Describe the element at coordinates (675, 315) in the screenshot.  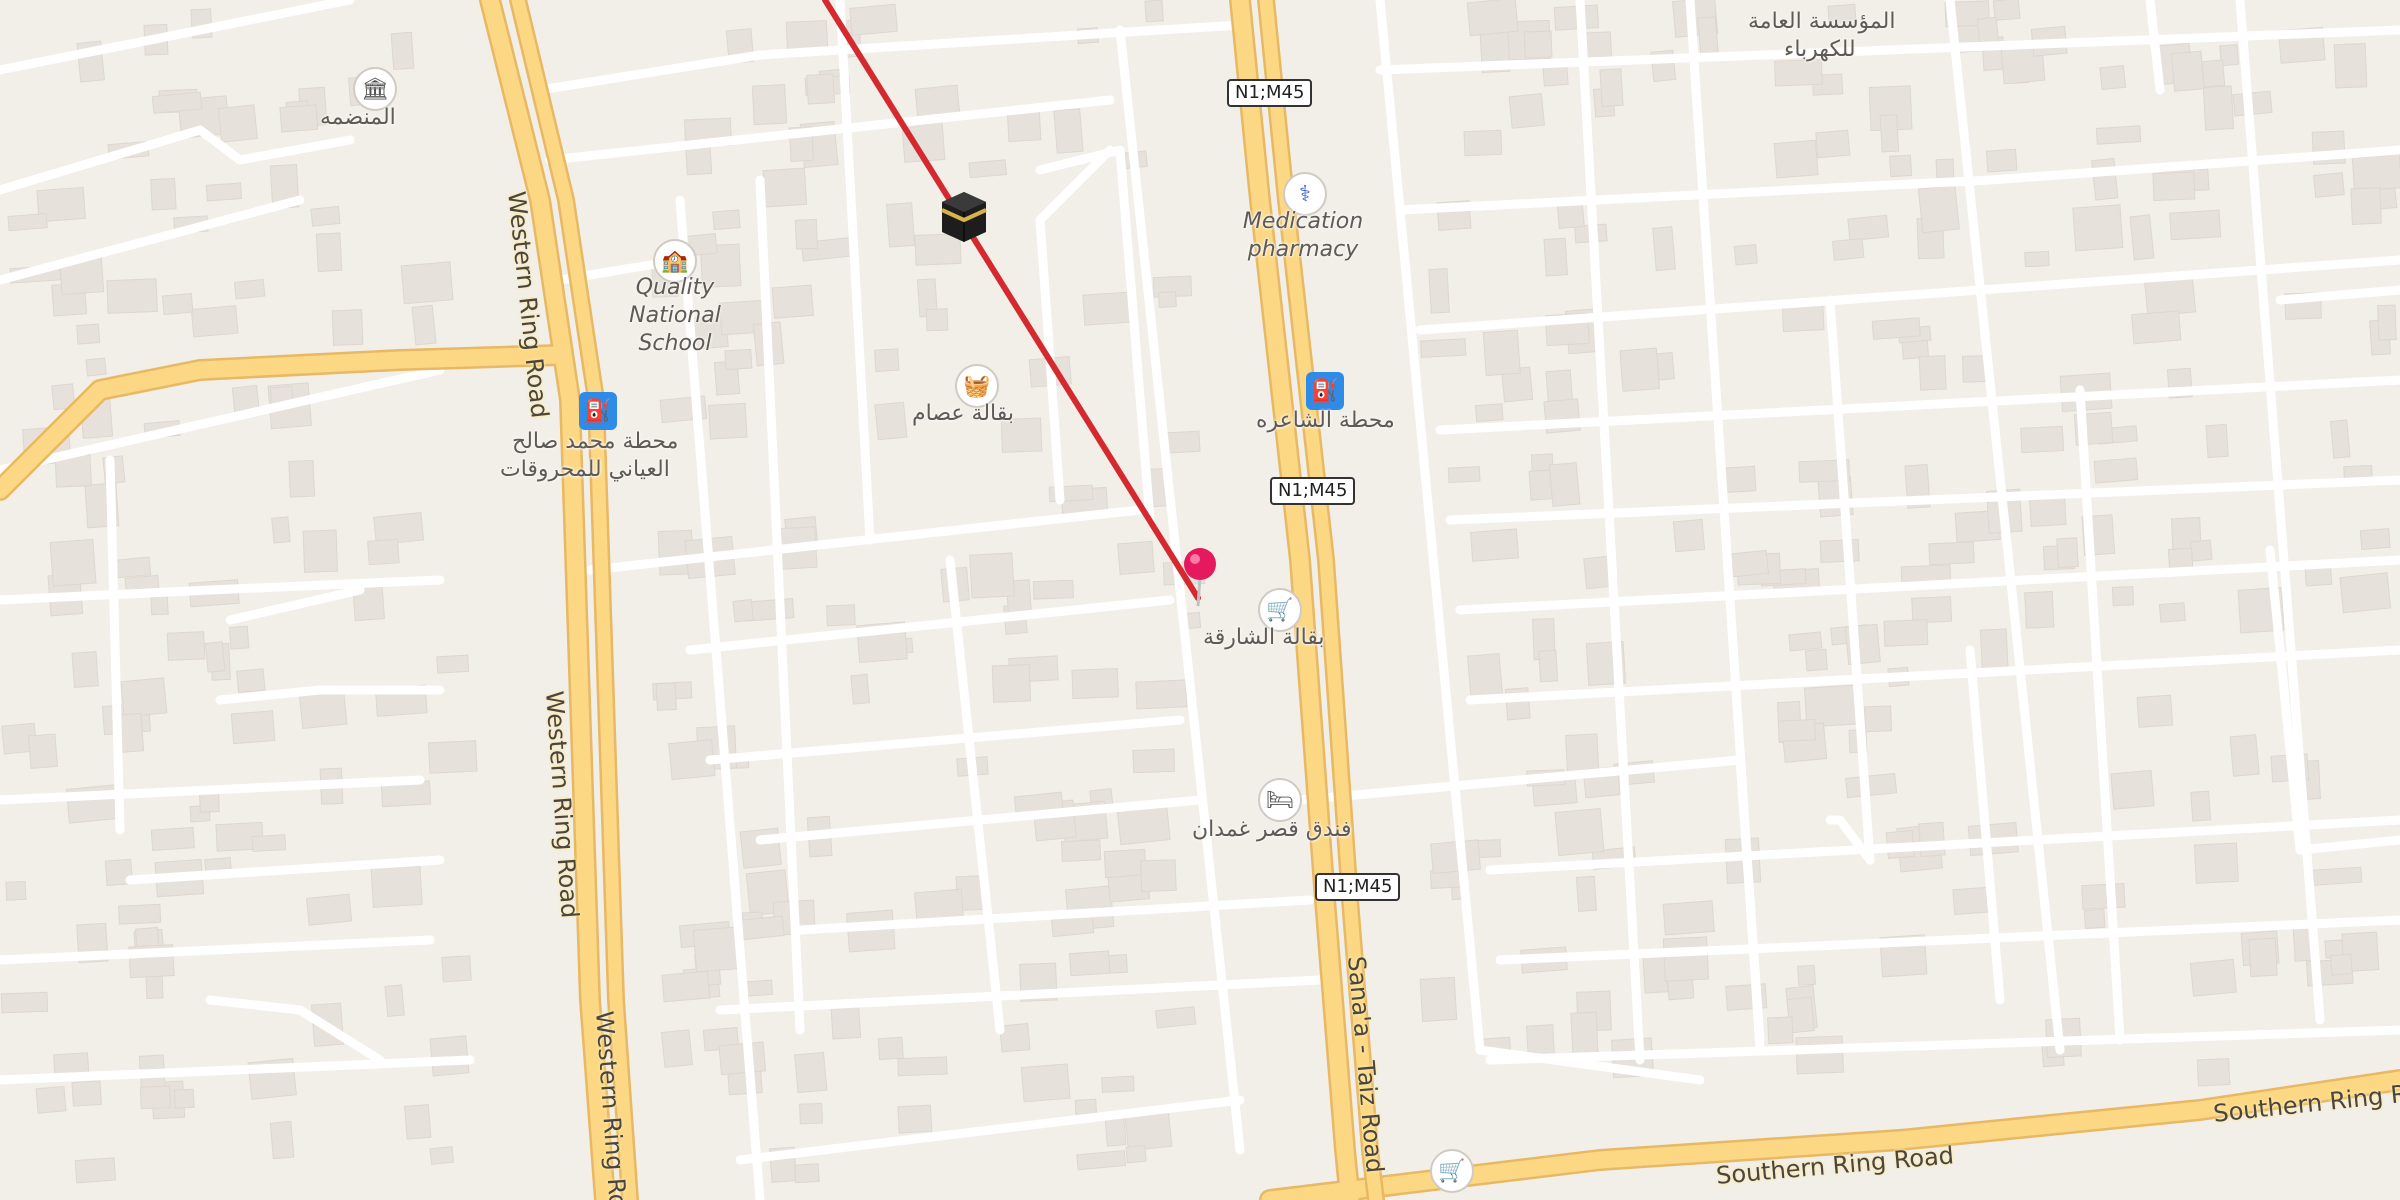
I see `poi-label-school: Quality National School` at that location.